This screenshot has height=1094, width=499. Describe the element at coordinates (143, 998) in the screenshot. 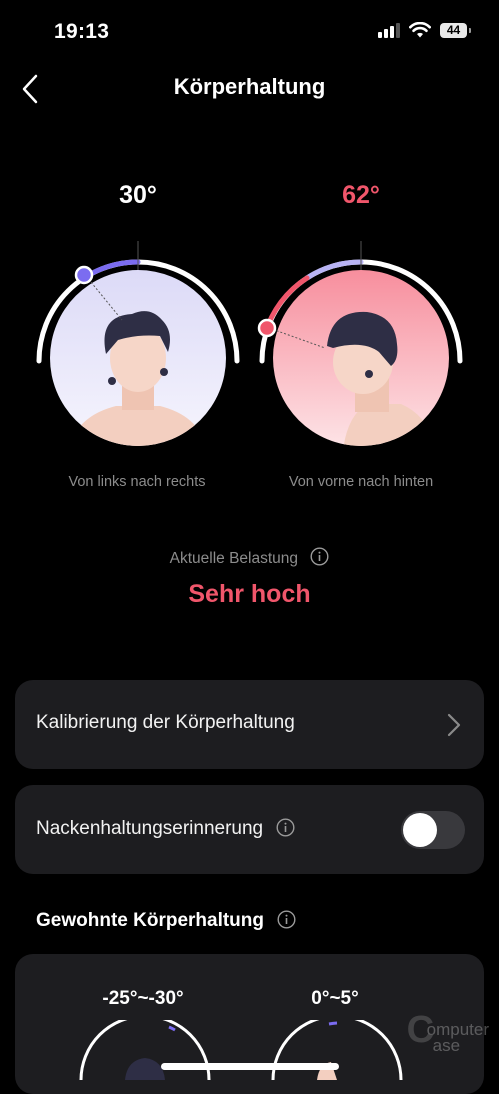

I see `habitual-side-range: -25°~-30°` at that location.